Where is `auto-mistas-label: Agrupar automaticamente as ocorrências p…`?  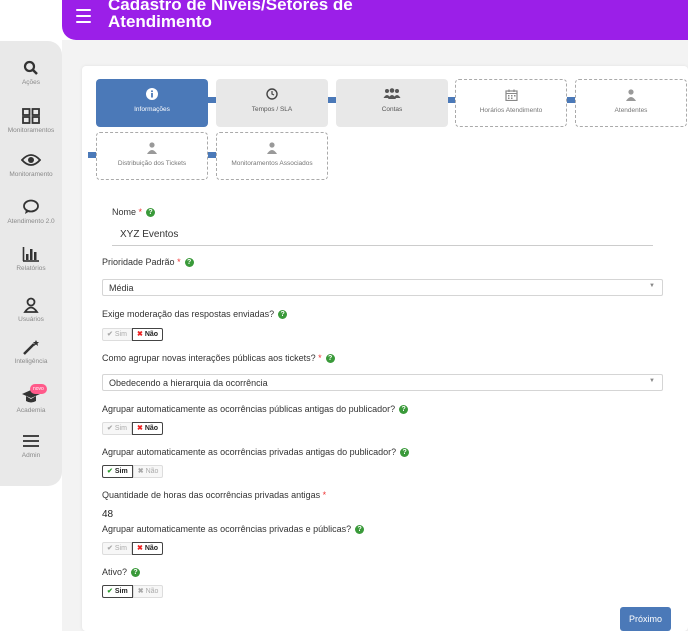
auto-mistas-label: Agrupar automaticamente as ocorrências p… is located at coordinates (233, 529).